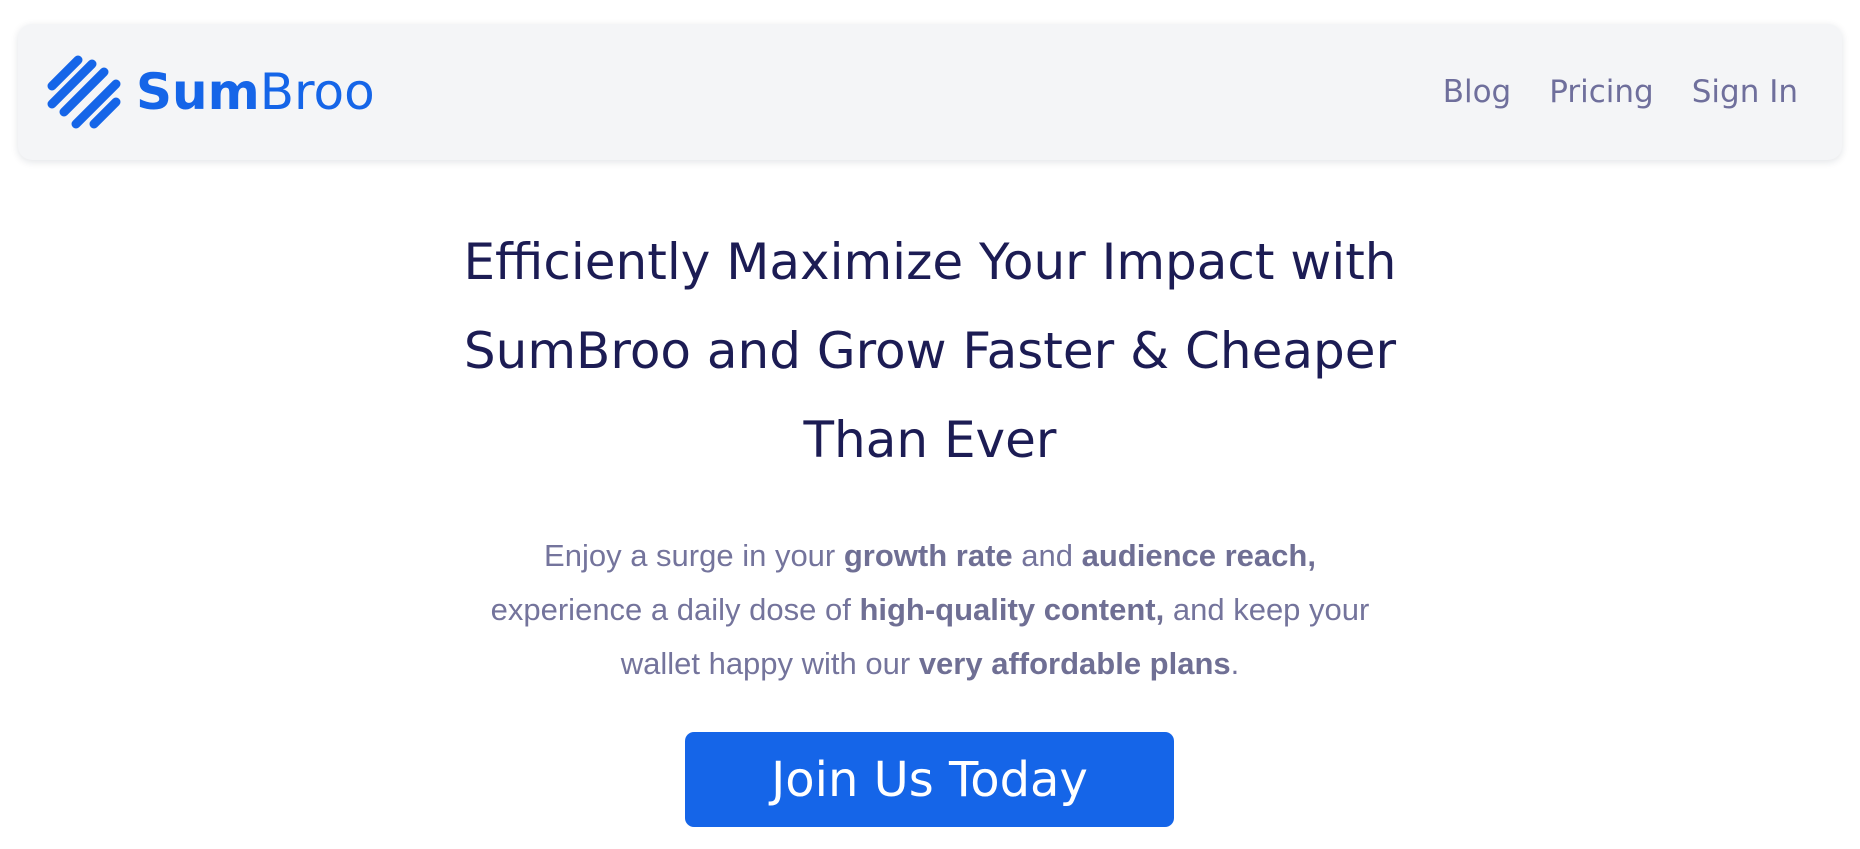 The width and height of the screenshot is (1860, 849). I want to click on subtitle-text: Enjoy a surge in your, so click(694, 555).